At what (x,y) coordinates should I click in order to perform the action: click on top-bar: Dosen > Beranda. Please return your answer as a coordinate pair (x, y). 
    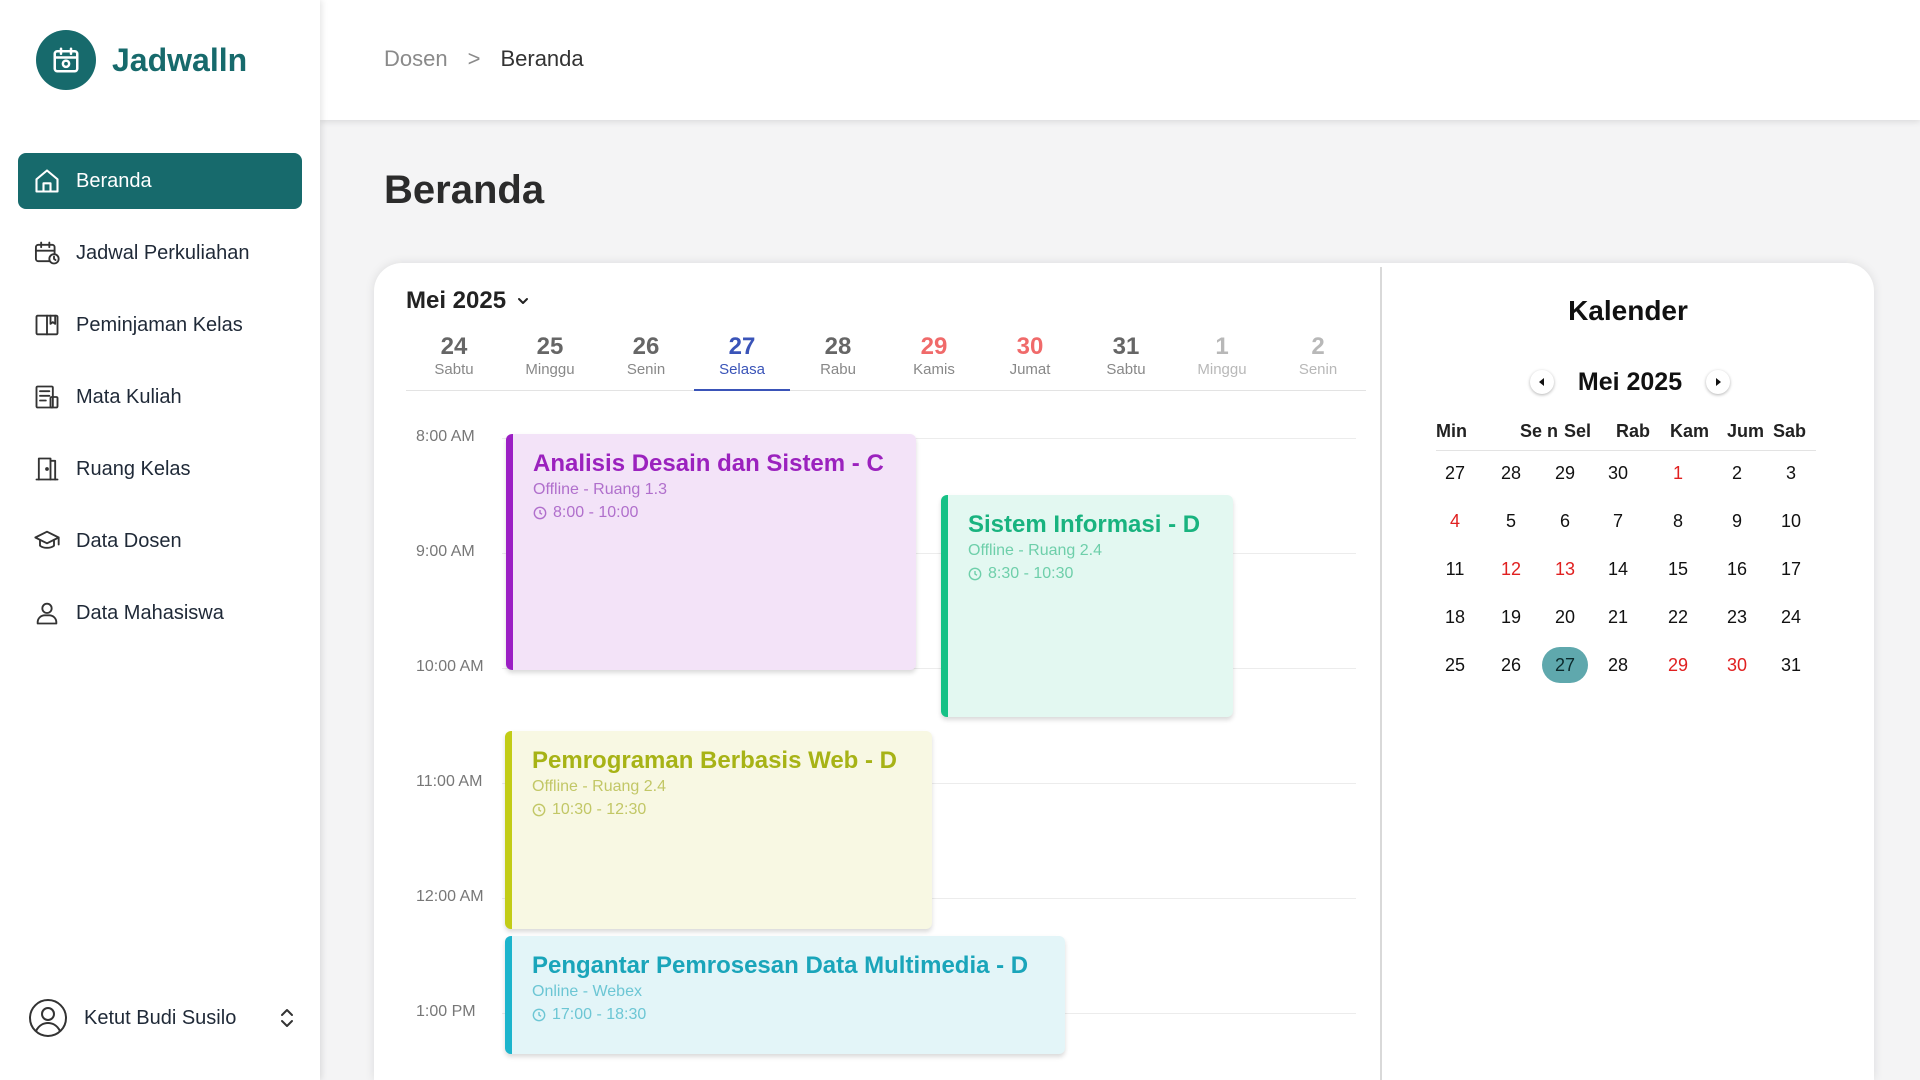
    Looking at the image, I should click on (1120, 60).